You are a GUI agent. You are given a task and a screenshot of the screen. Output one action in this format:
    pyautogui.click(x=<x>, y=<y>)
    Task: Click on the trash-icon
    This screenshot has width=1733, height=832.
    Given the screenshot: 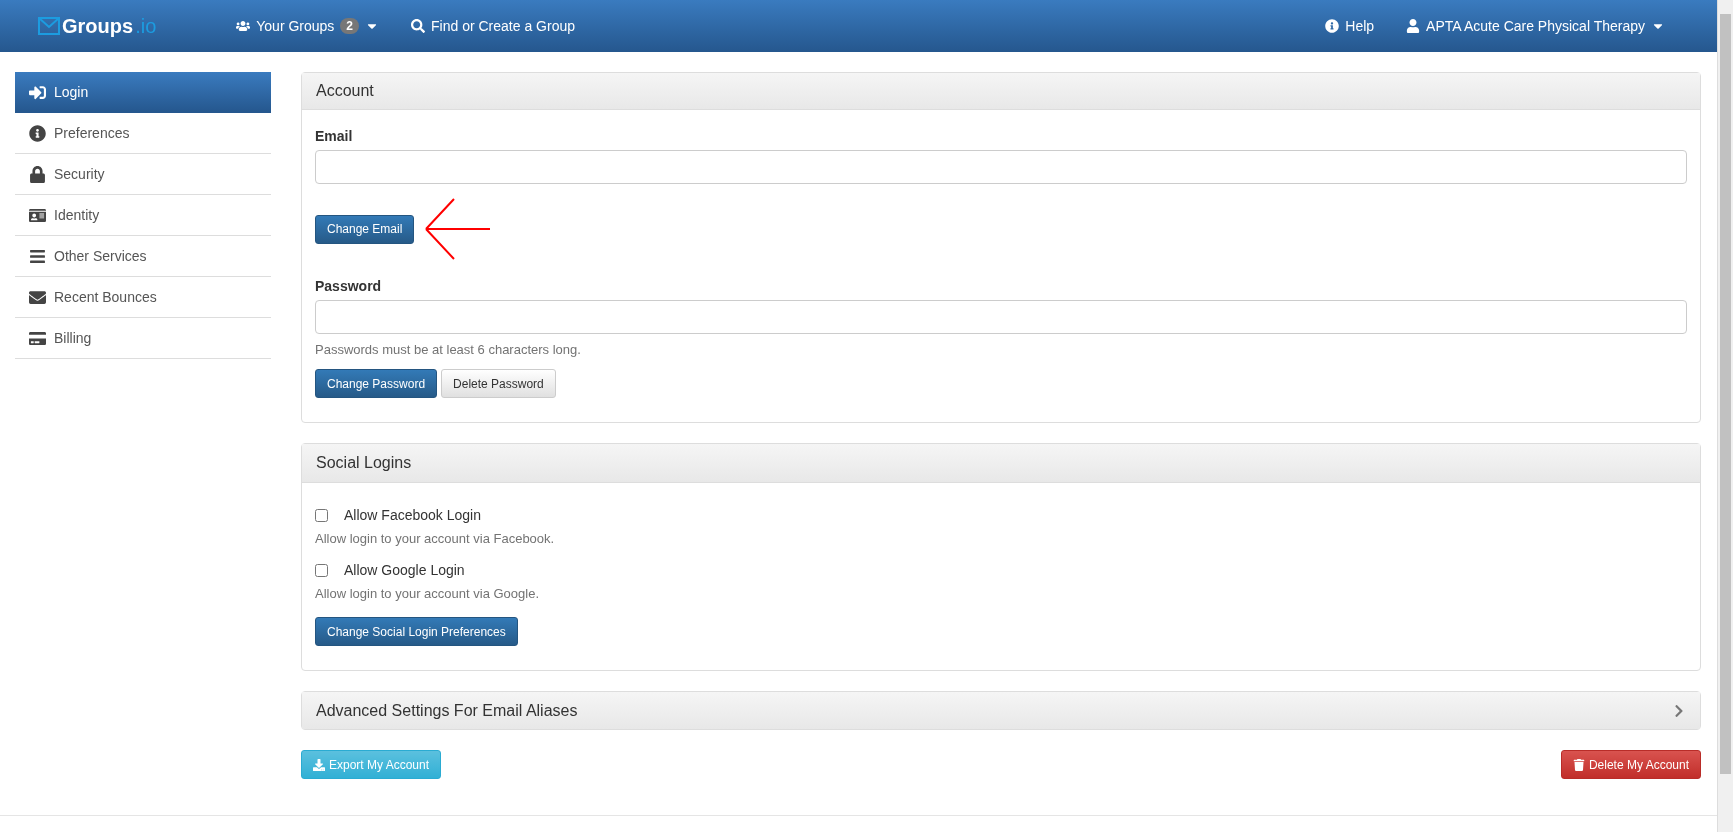 What is the action you would take?
    pyautogui.click(x=1578, y=764)
    